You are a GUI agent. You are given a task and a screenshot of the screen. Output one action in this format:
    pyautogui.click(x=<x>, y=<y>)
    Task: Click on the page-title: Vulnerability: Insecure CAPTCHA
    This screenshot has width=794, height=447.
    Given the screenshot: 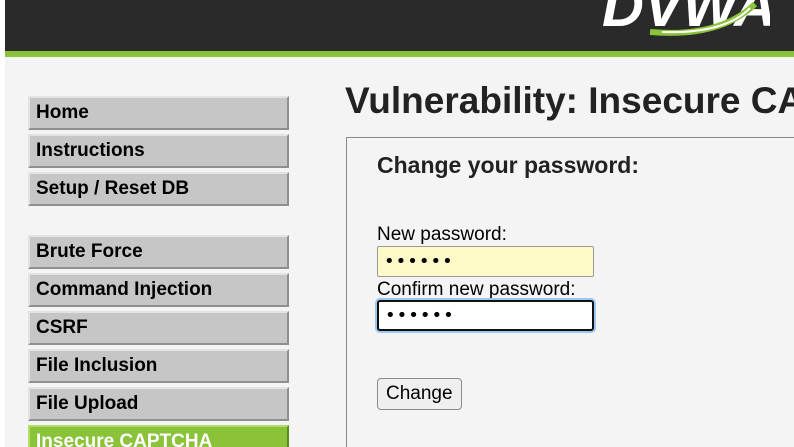 What is the action you would take?
    pyautogui.click(x=569, y=100)
    